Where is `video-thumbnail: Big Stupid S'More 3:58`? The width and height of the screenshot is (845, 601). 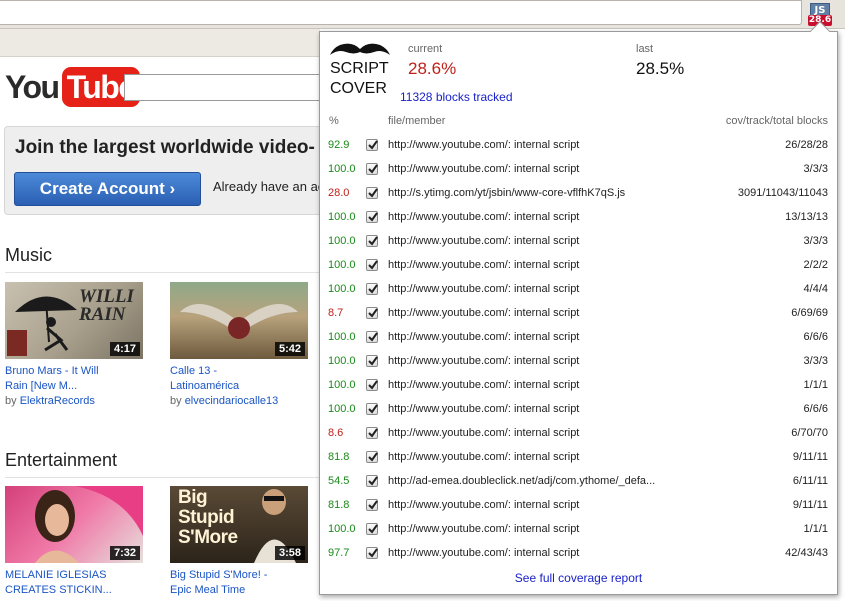
video-thumbnail: Big Stupid S'More 3:58 is located at coordinates (239, 524).